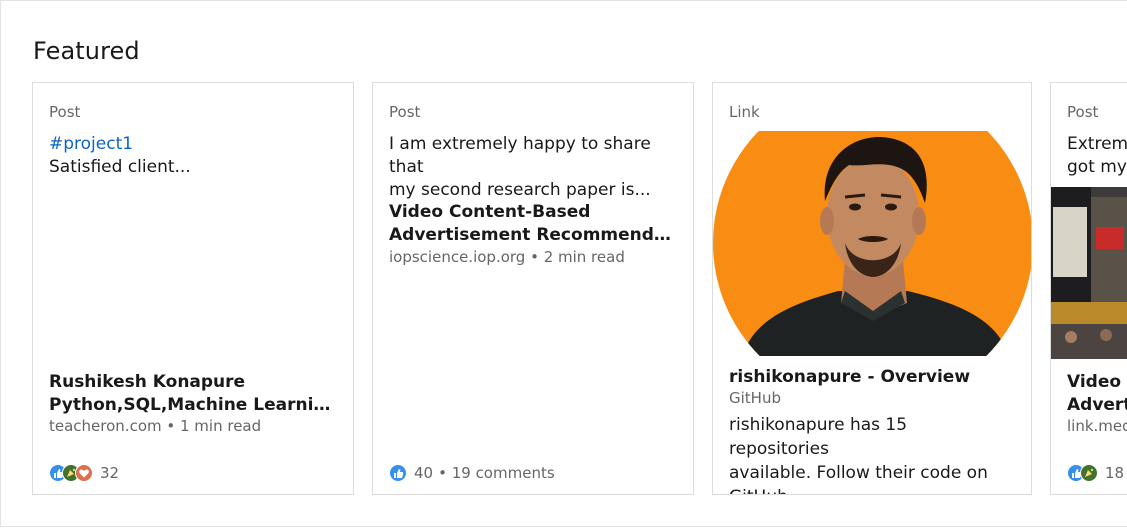  What do you see at coordinates (1097, 382) in the screenshot?
I see `article-title-line: Video C` at bounding box center [1097, 382].